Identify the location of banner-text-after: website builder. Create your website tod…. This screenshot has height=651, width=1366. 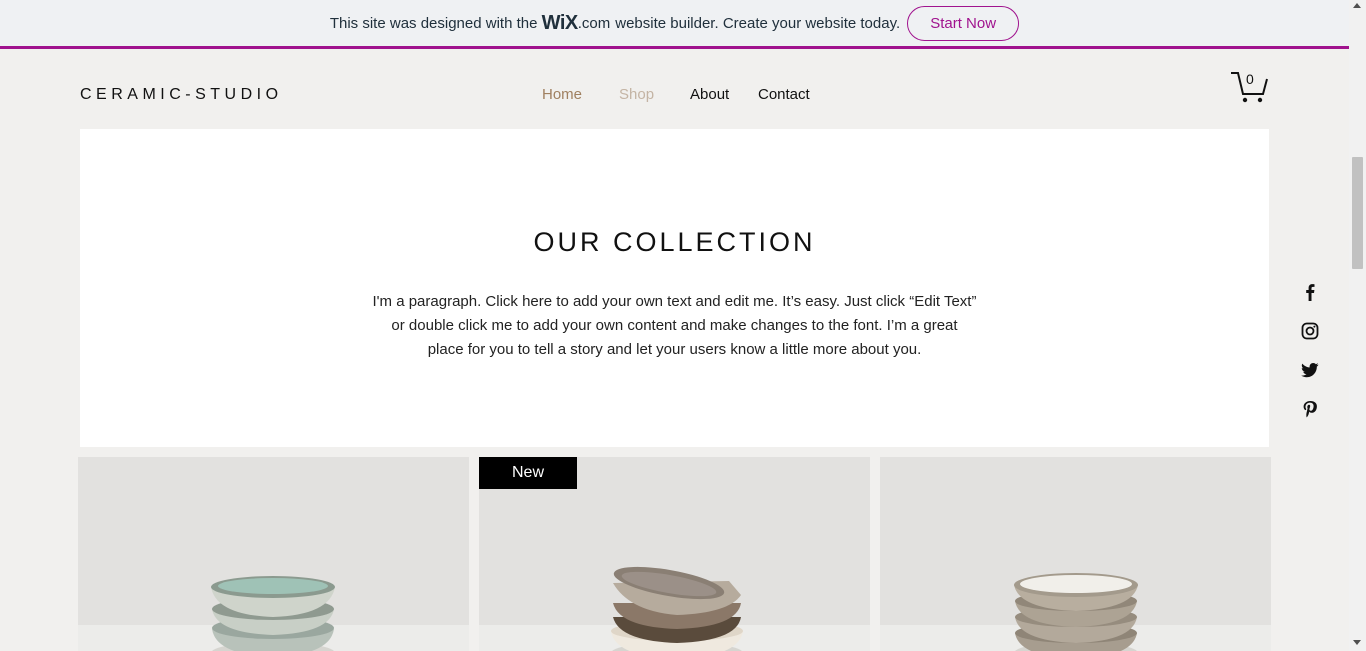
(758, 23).